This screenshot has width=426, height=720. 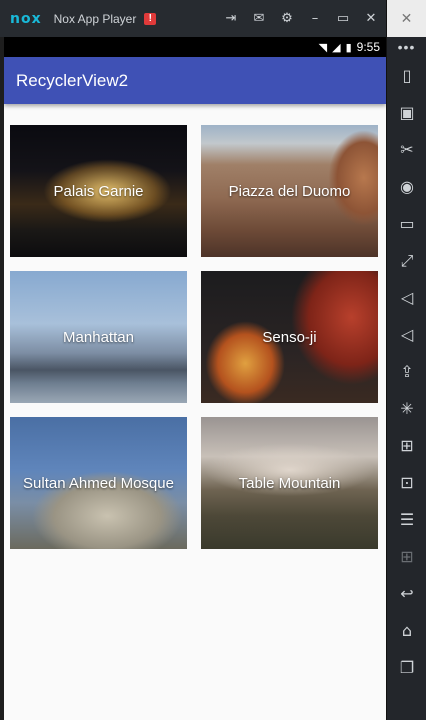 I want to click on card-label: Palais Garnie, so click(x=98, y=191).